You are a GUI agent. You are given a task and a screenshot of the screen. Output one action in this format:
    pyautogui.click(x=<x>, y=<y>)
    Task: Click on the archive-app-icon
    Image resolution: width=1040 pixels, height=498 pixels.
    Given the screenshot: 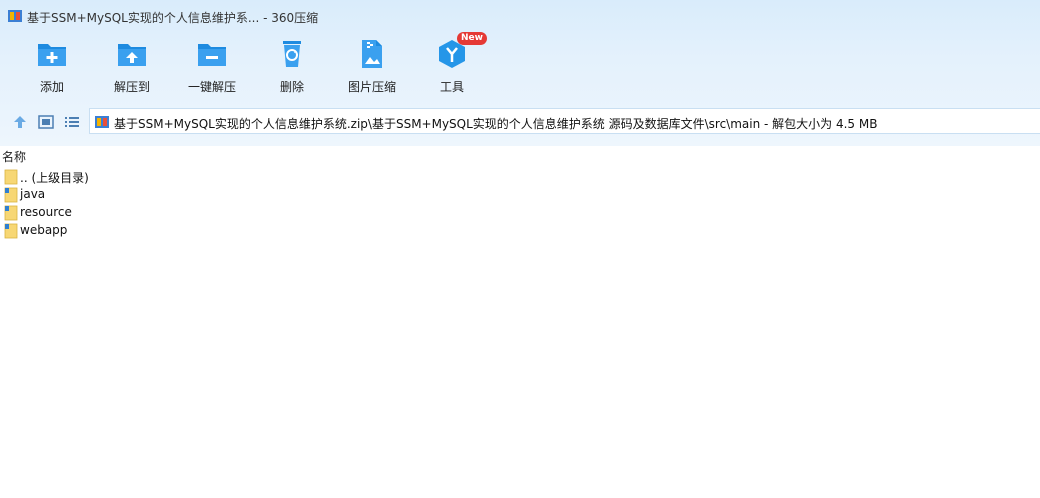 What is the action you would take?
    pyautogui.click(x=15, y=16)
    